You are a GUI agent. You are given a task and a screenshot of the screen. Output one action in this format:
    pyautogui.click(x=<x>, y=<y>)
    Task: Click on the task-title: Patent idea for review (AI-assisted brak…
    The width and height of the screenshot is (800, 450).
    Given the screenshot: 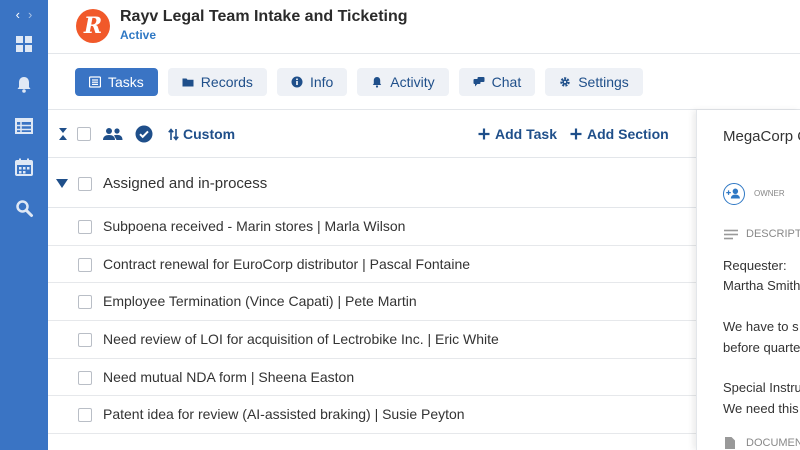 What is the action you would take?
    pyautogui.click(x=284, y=414)
    